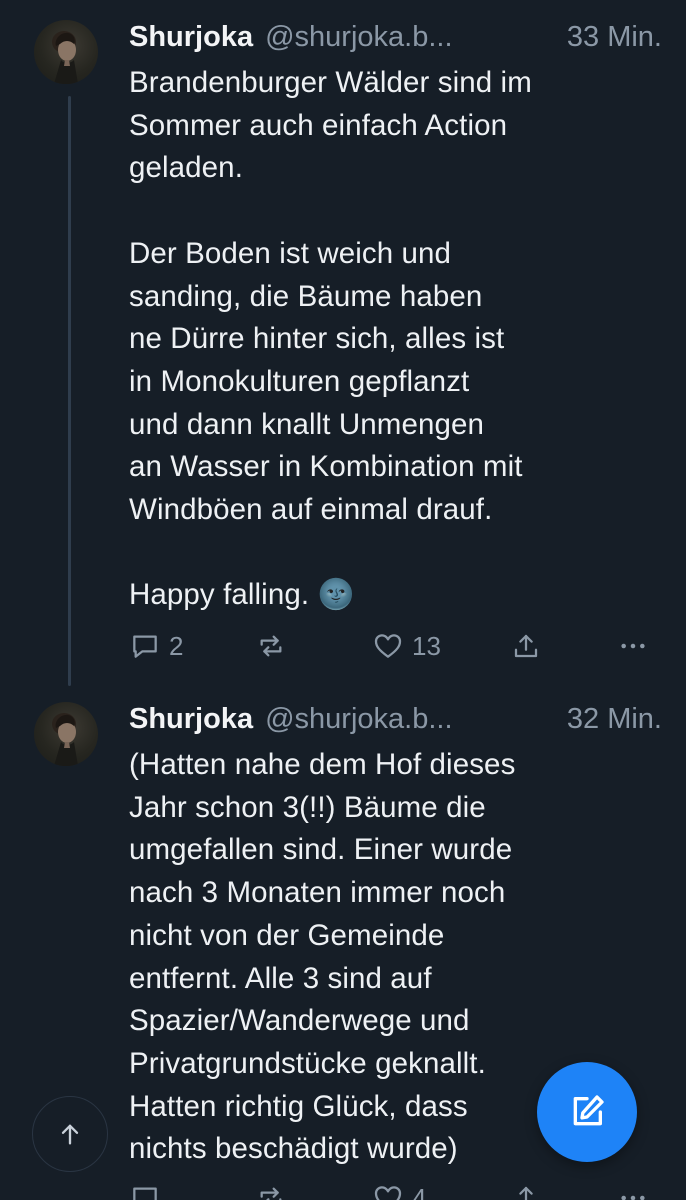 The width and height of the screenshot is (686, 1200). I want to click on post-header: Shurjoka @shurjoka.b... 33 Min., so click(395, 41).